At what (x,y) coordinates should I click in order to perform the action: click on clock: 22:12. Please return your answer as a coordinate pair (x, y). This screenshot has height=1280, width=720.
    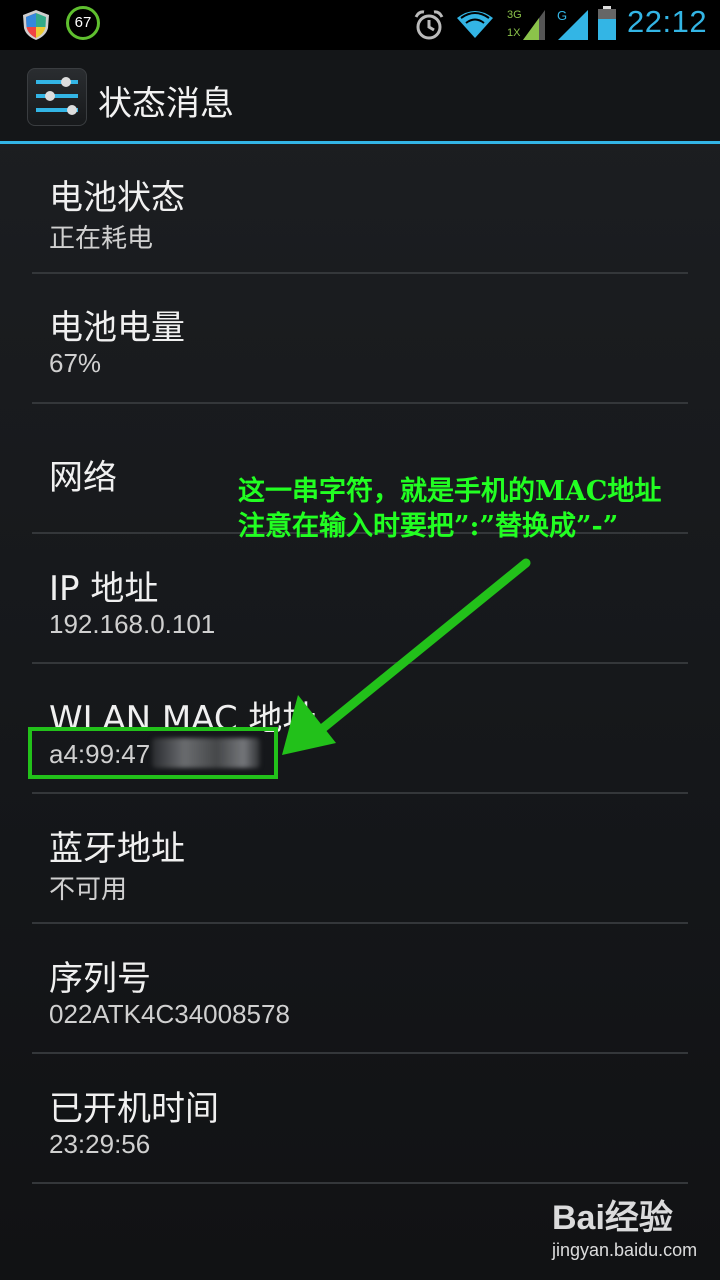
    Looking at the image, I should click on (667, 21).